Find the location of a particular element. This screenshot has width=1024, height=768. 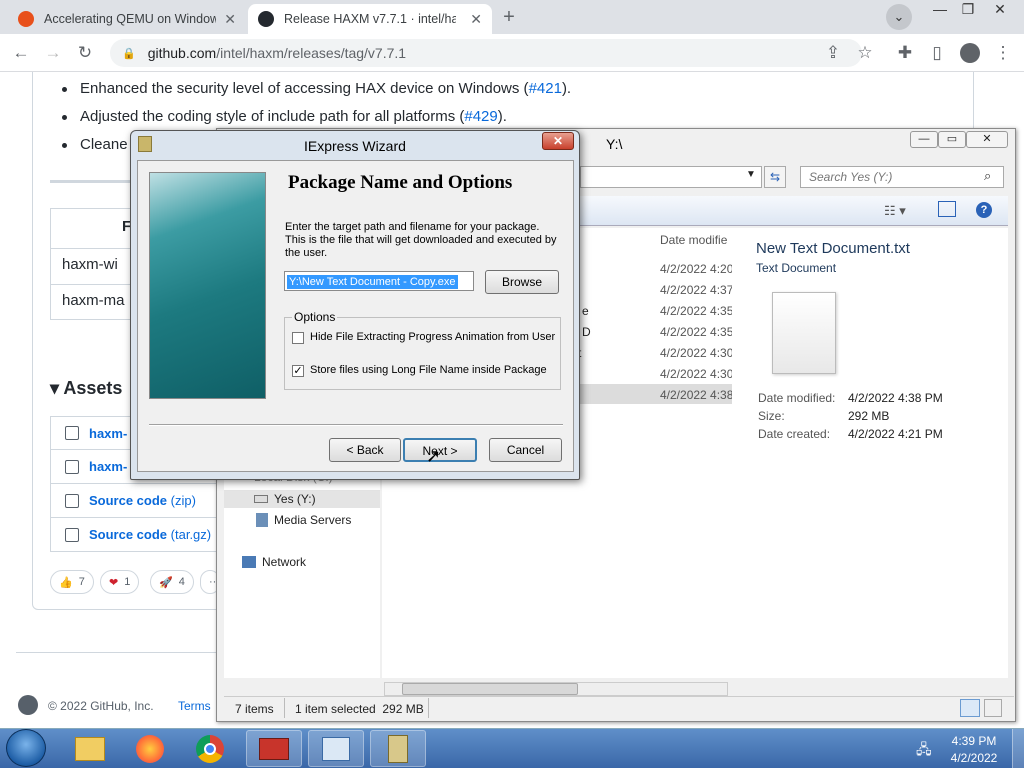

reaction-thumbs-up: 👍 7 is located at coordinates (72, 582).